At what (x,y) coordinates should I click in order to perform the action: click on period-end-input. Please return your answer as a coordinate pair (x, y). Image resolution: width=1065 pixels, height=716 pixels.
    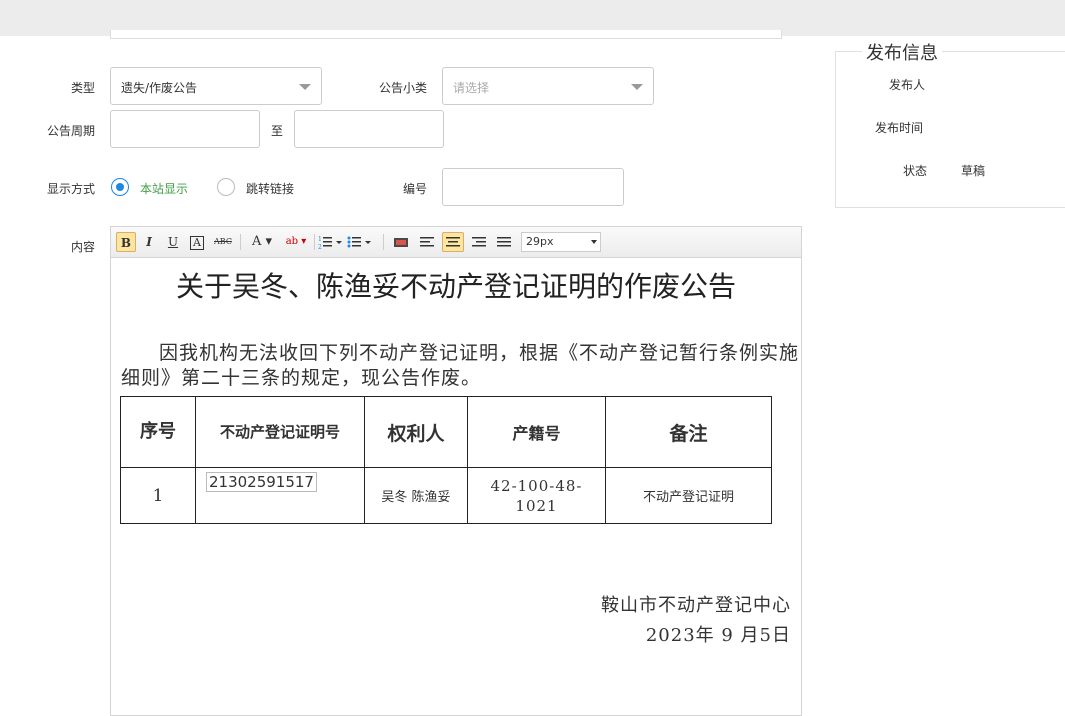
    Looking at the image, I should click on (369, 129).